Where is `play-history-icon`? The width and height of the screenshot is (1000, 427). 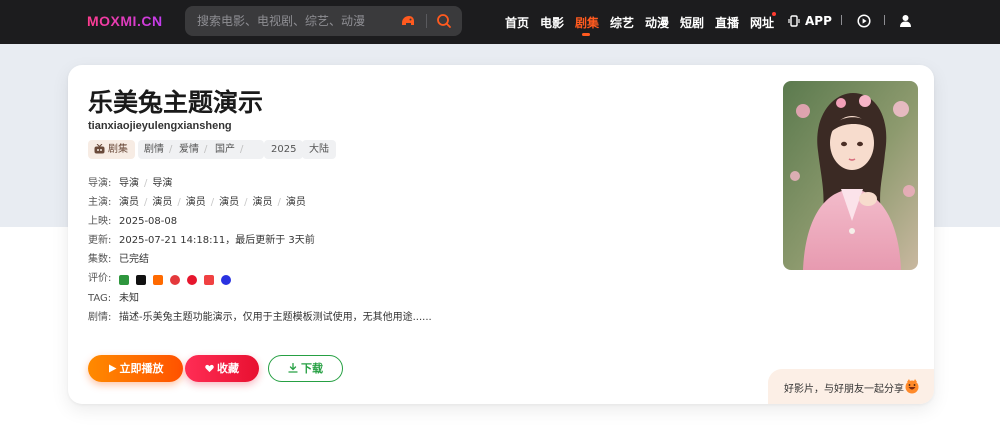 play-history-icon is located at coordinates (864, 21).